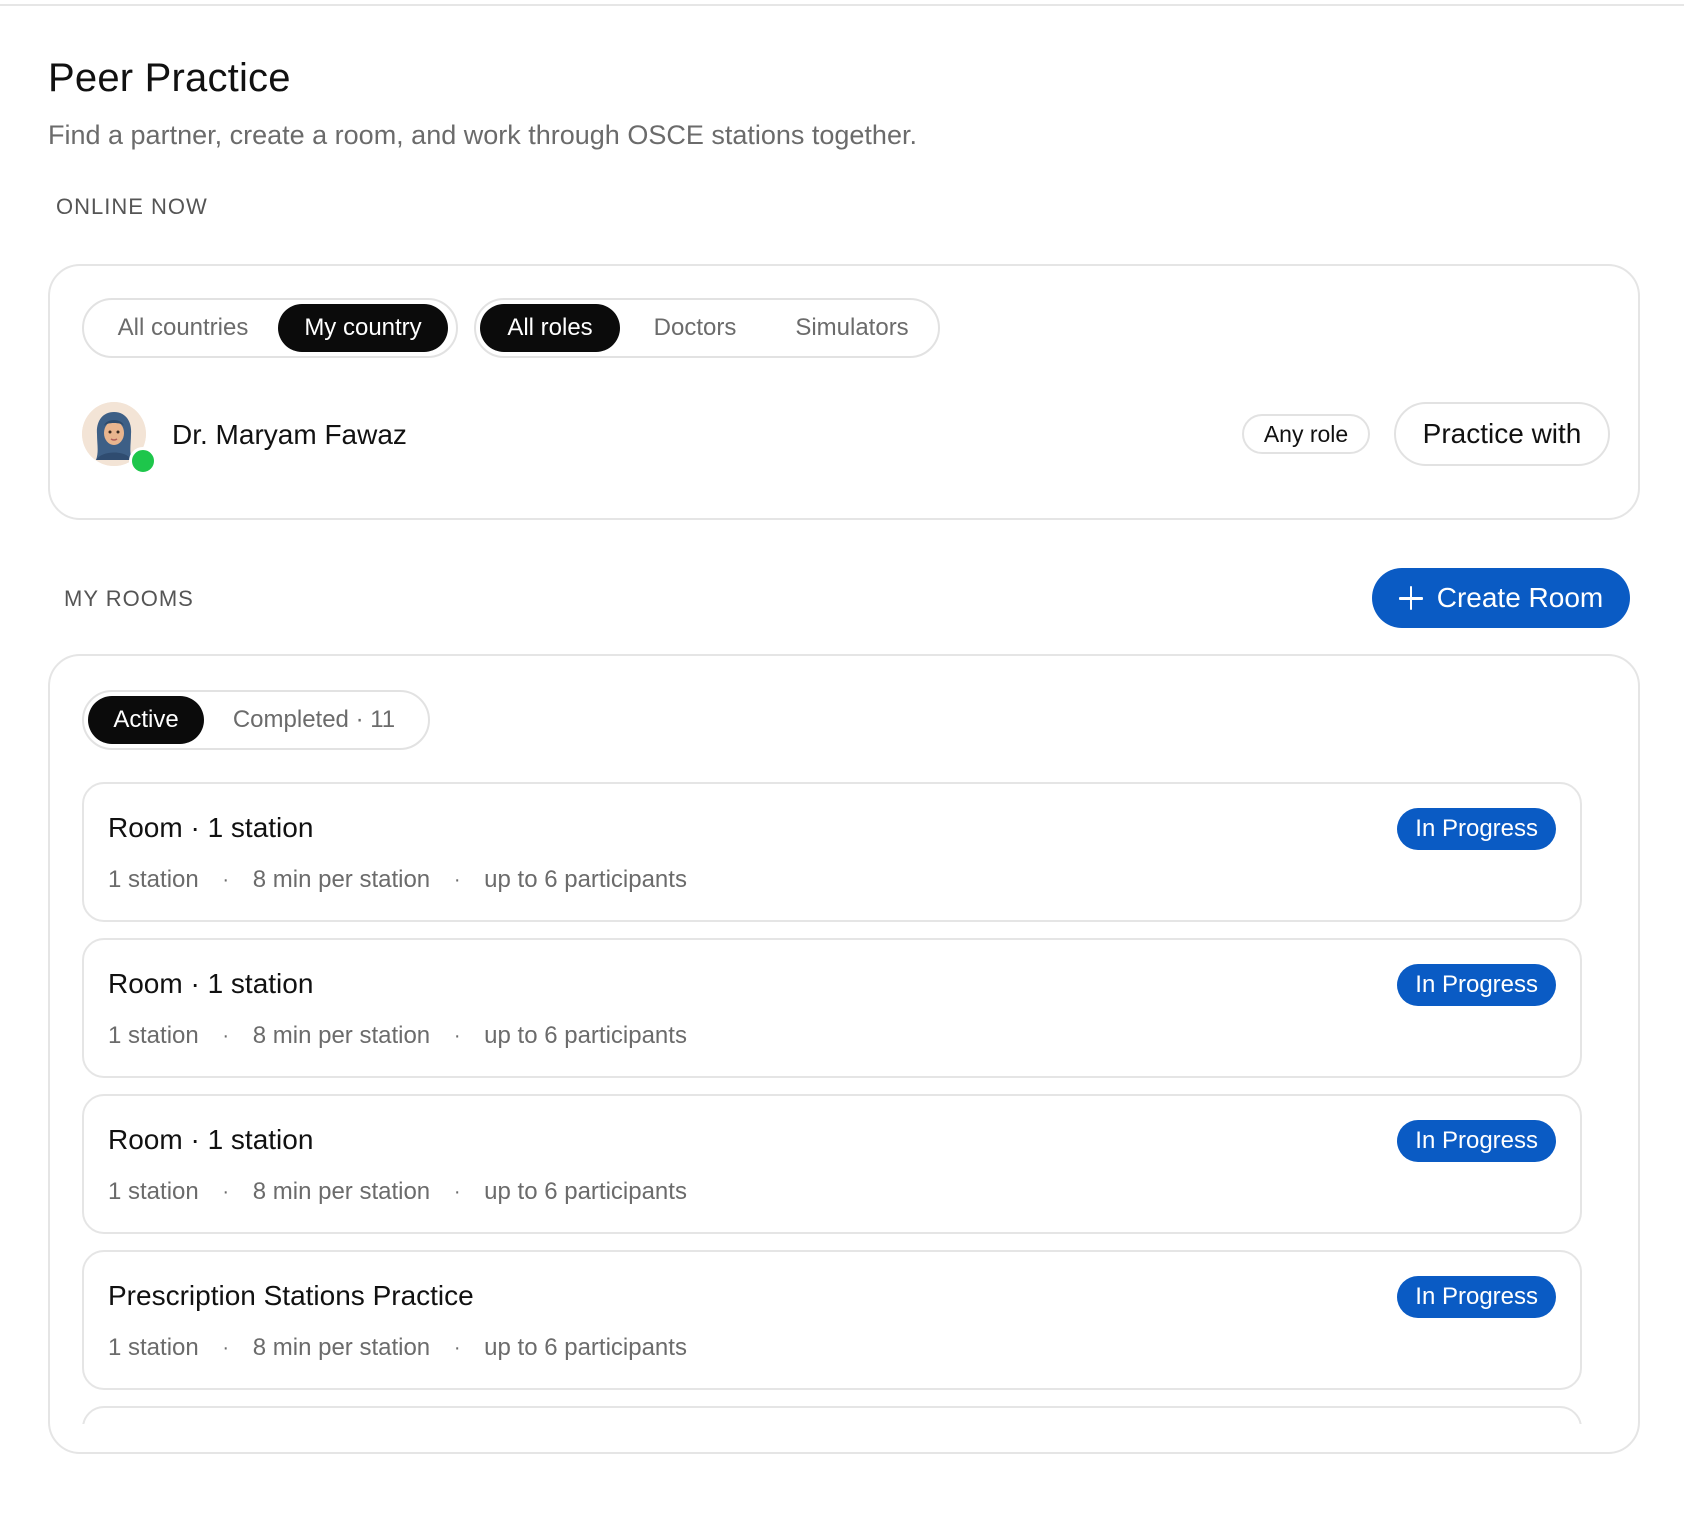 Image resolution: width=1684 pixels, height=1518 pixels. What do you see at coordinates (842, 5) in the screenshot?
I see `top-divider` at bounding box center [842, 5].